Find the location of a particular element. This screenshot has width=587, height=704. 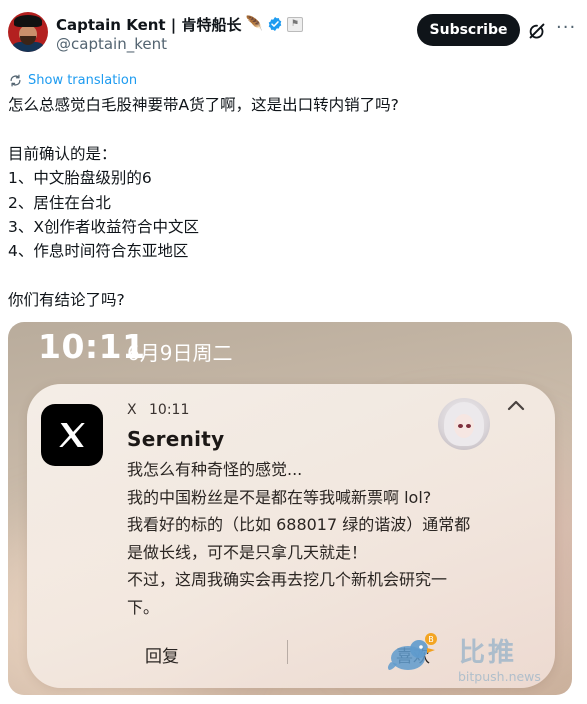

lockscreen-date: 6月9日周二 is located at coordinates (180, 353).